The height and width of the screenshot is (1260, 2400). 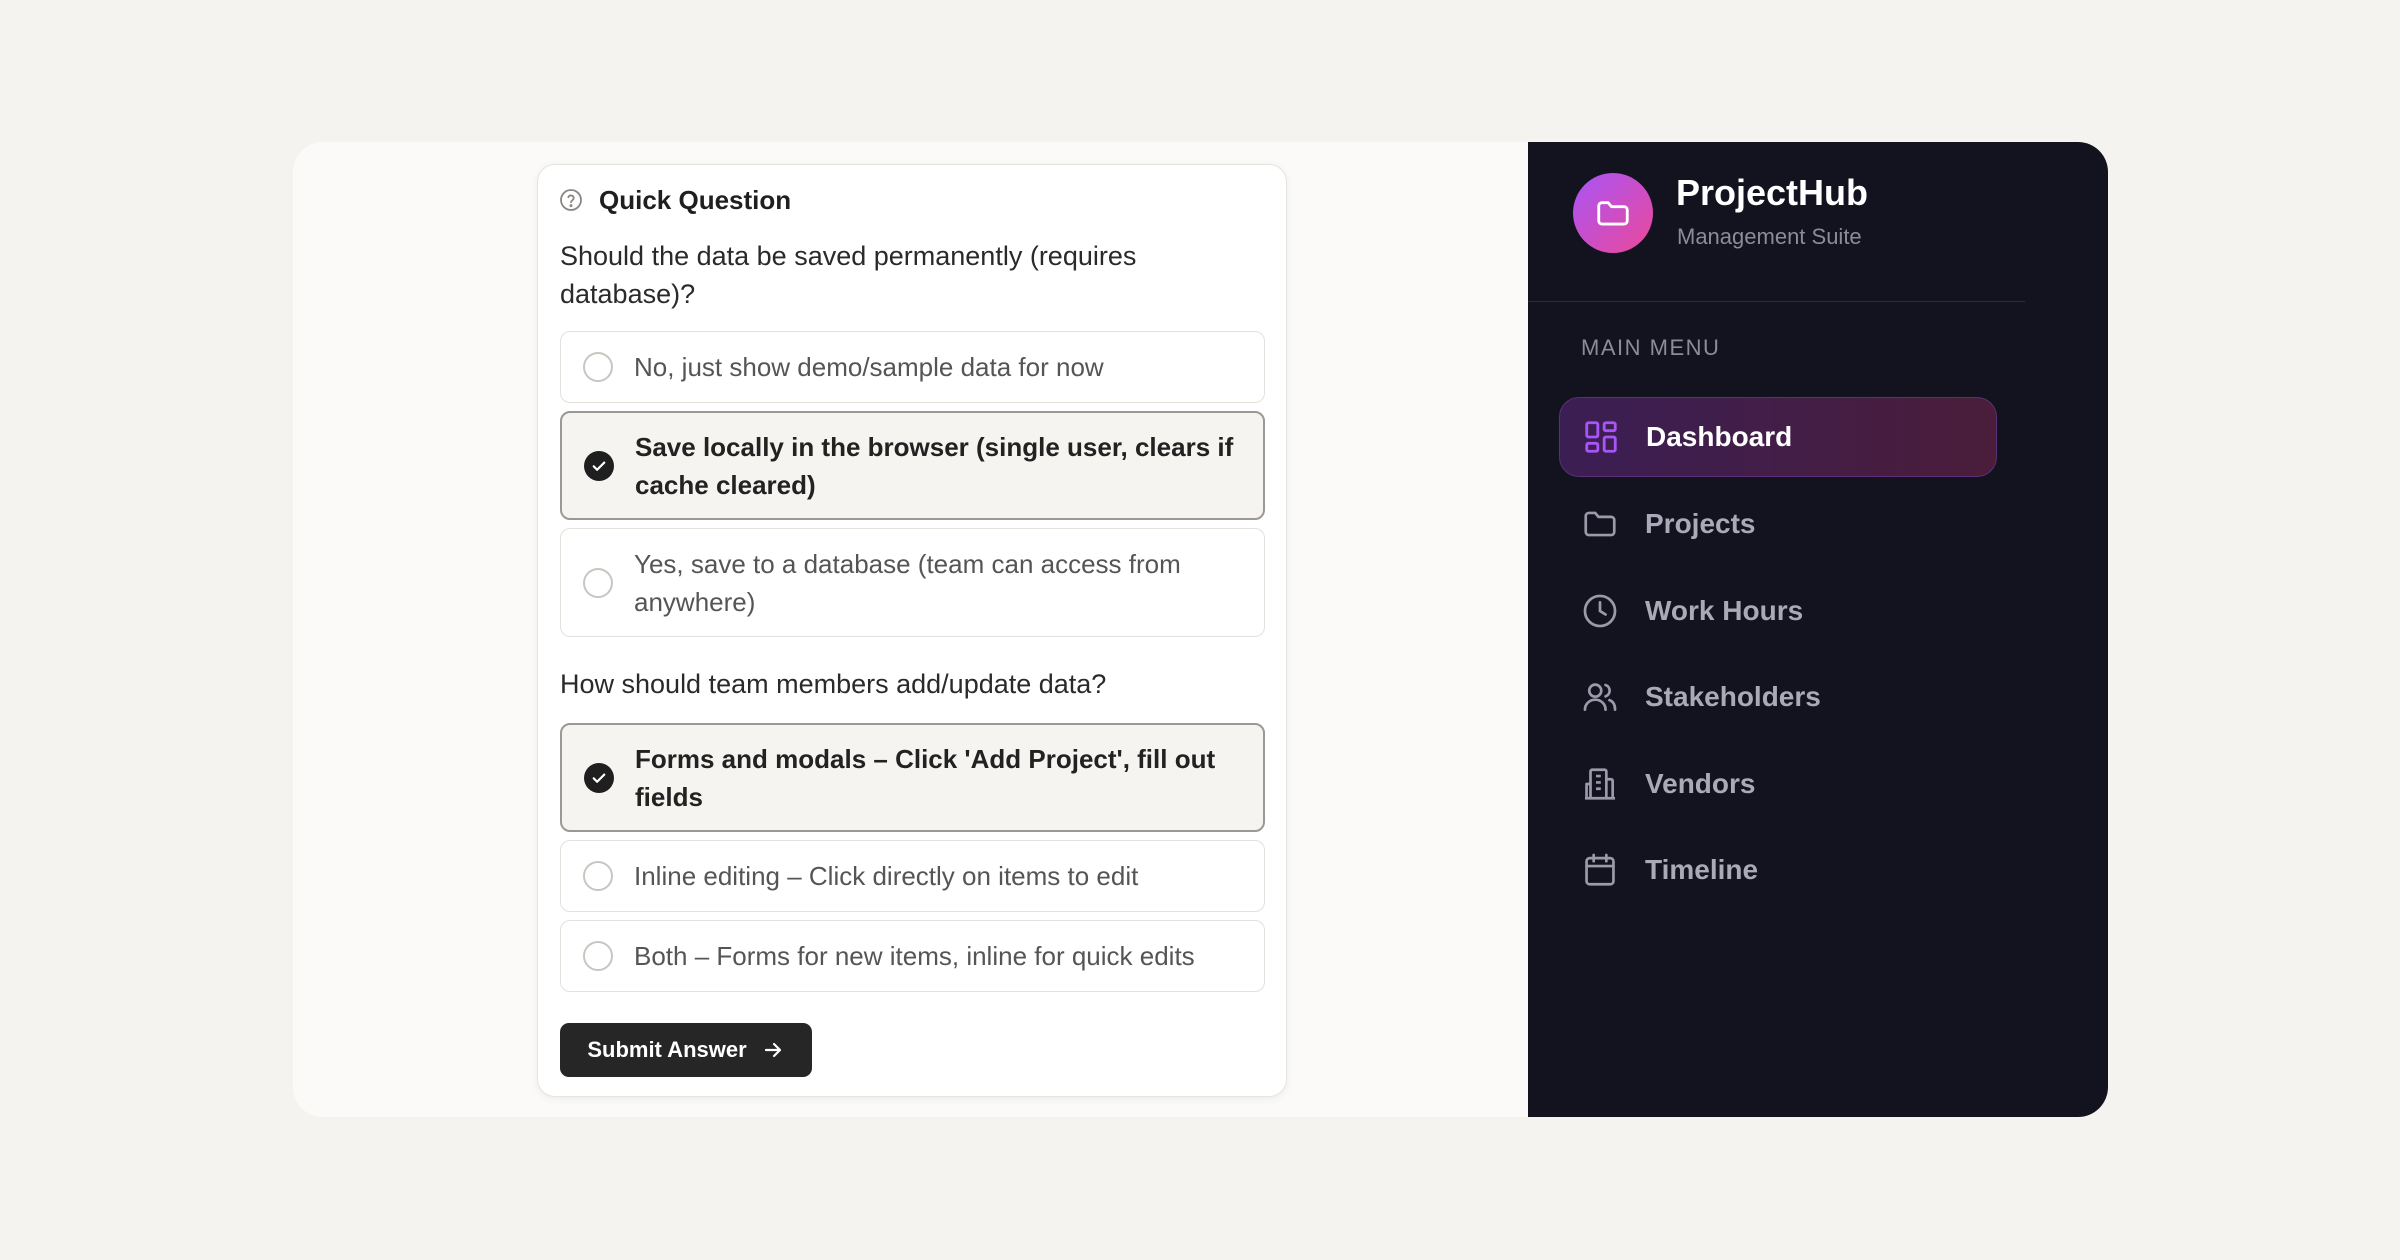 What do you see at coordinates (571, 200) in the screenshot?
I see `help-circle-icon` at bounding box center [571, 200].